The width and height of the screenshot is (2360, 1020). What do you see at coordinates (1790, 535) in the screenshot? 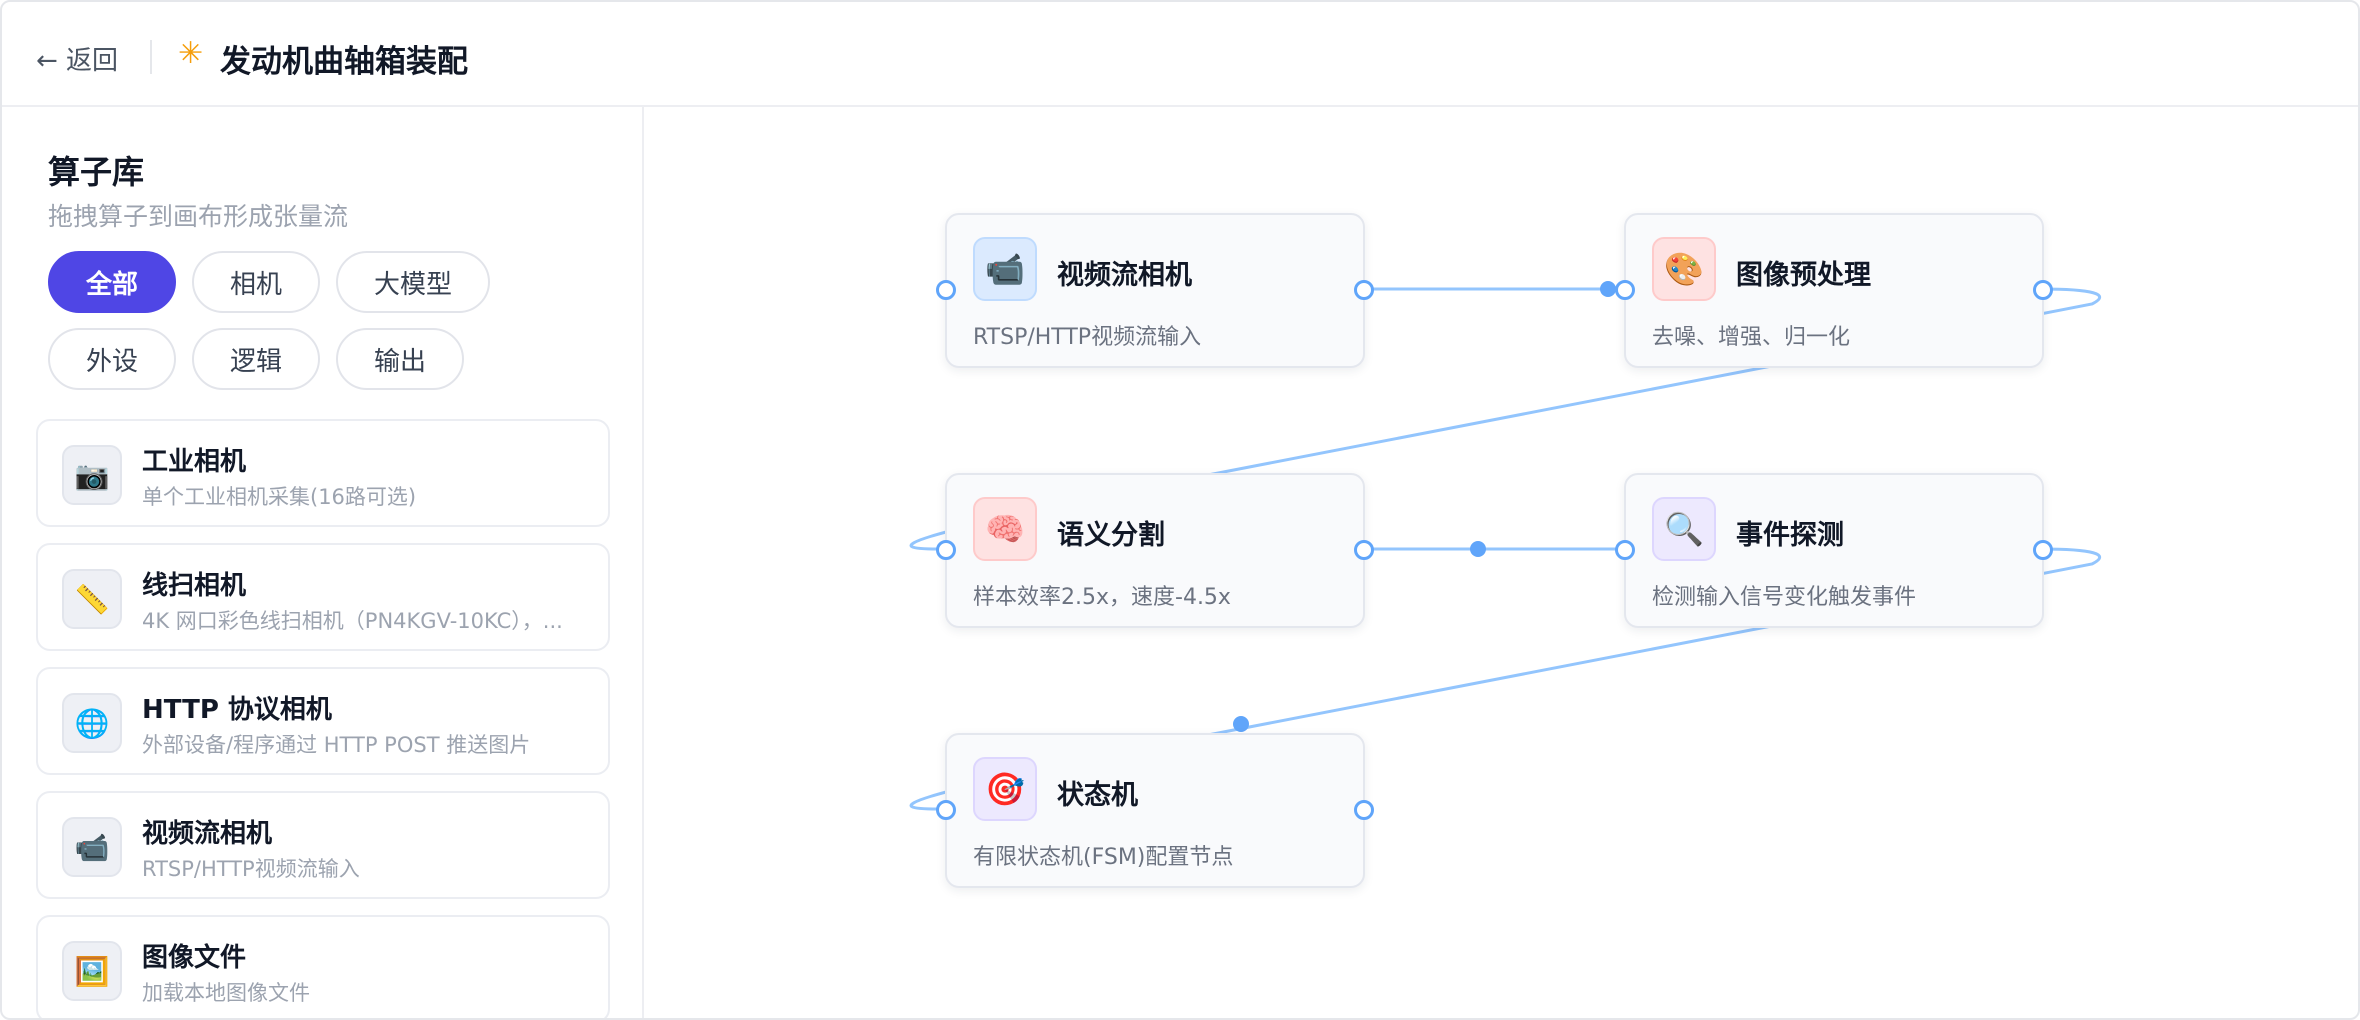
I see `node-title: 事件探测` at bounding box center [1790, 535].